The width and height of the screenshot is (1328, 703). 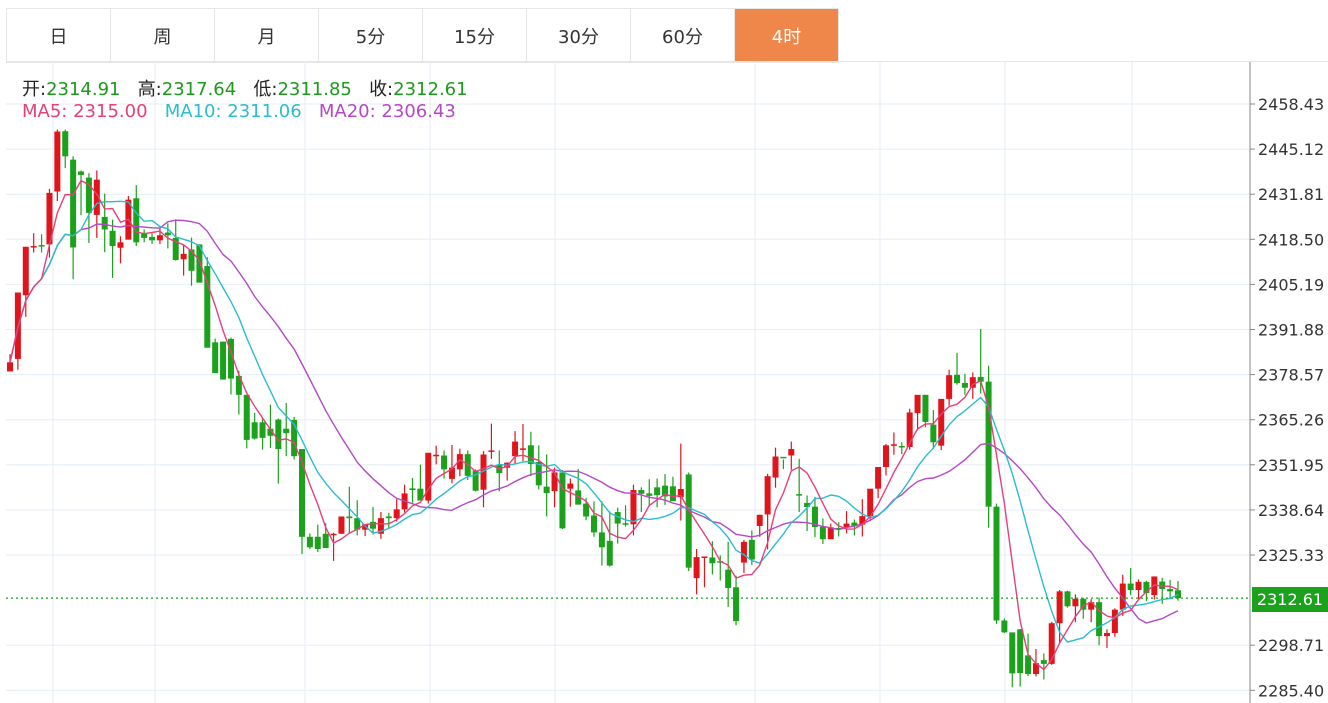 I want to click on high-value: 2317.64, so click(x=199, y=89).